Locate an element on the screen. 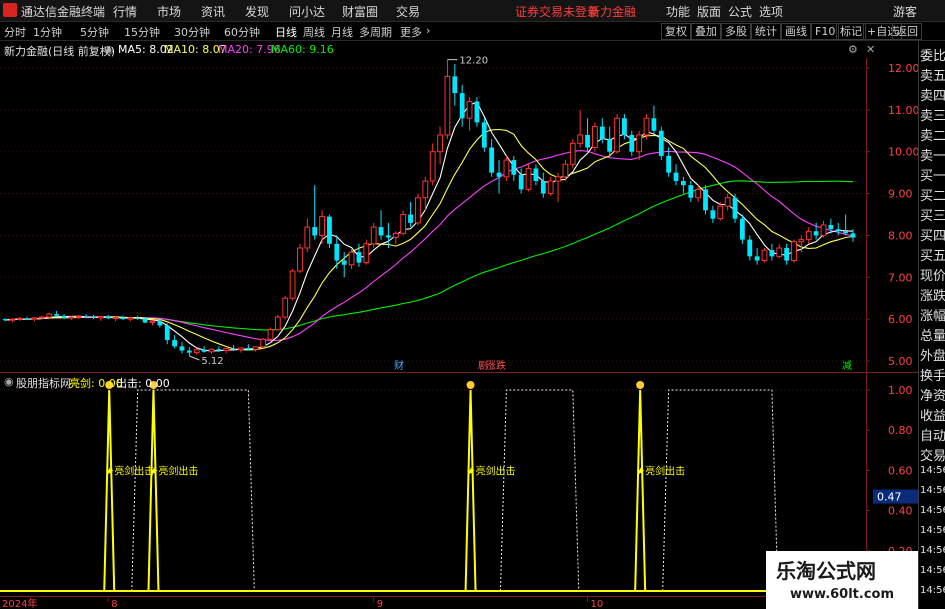 The height and width of the screenshot is (609, 945). menu-banmian: 版面 is located at coordinates (709, 11).